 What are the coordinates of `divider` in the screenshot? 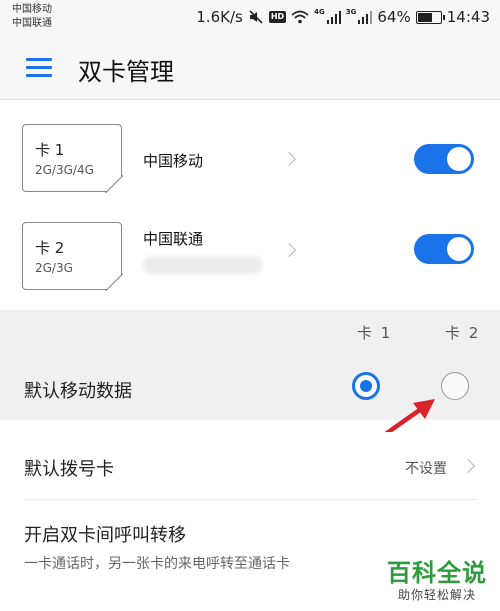 It's located at (250, 499).